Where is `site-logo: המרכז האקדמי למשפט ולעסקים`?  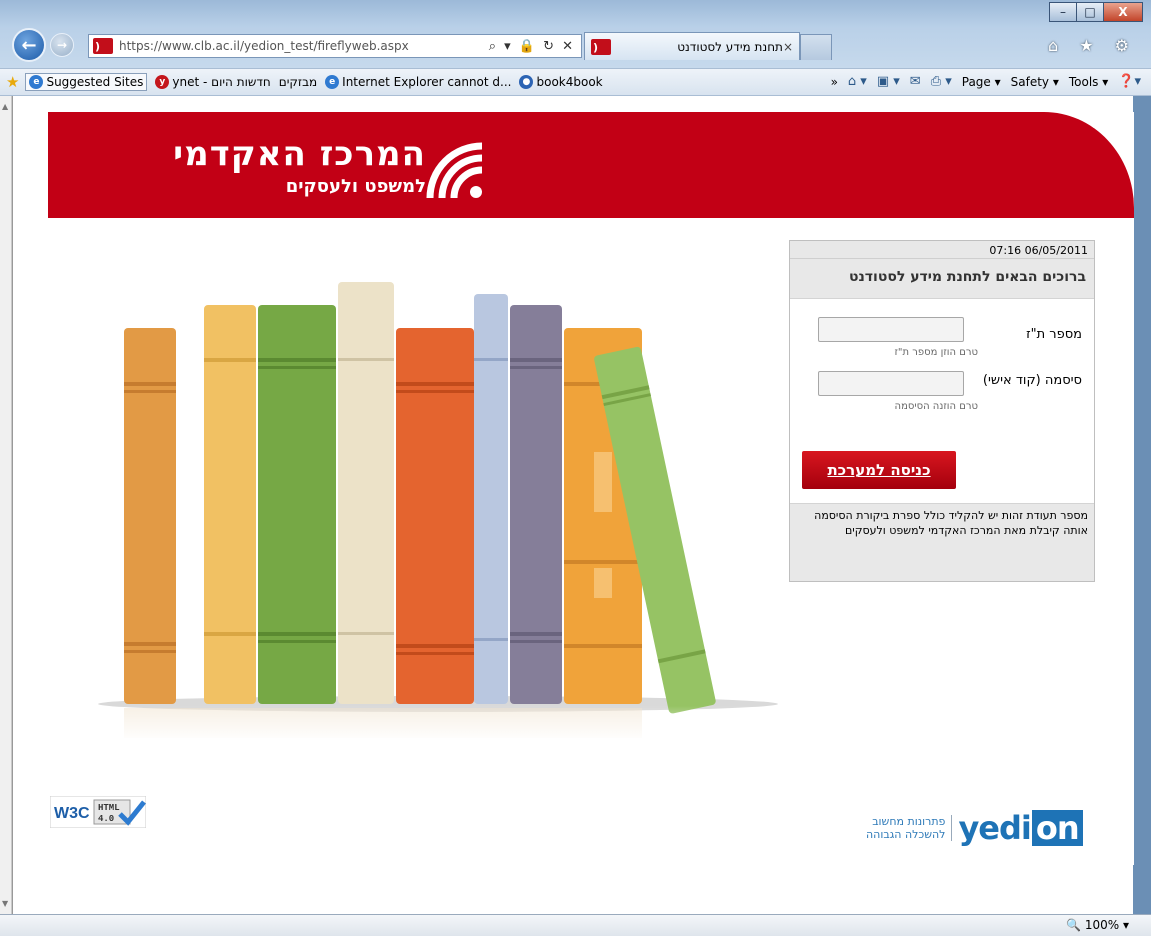
site-logo: המרכז האקדמי למשפט ולעסקים is located at coordinates (286, 169).